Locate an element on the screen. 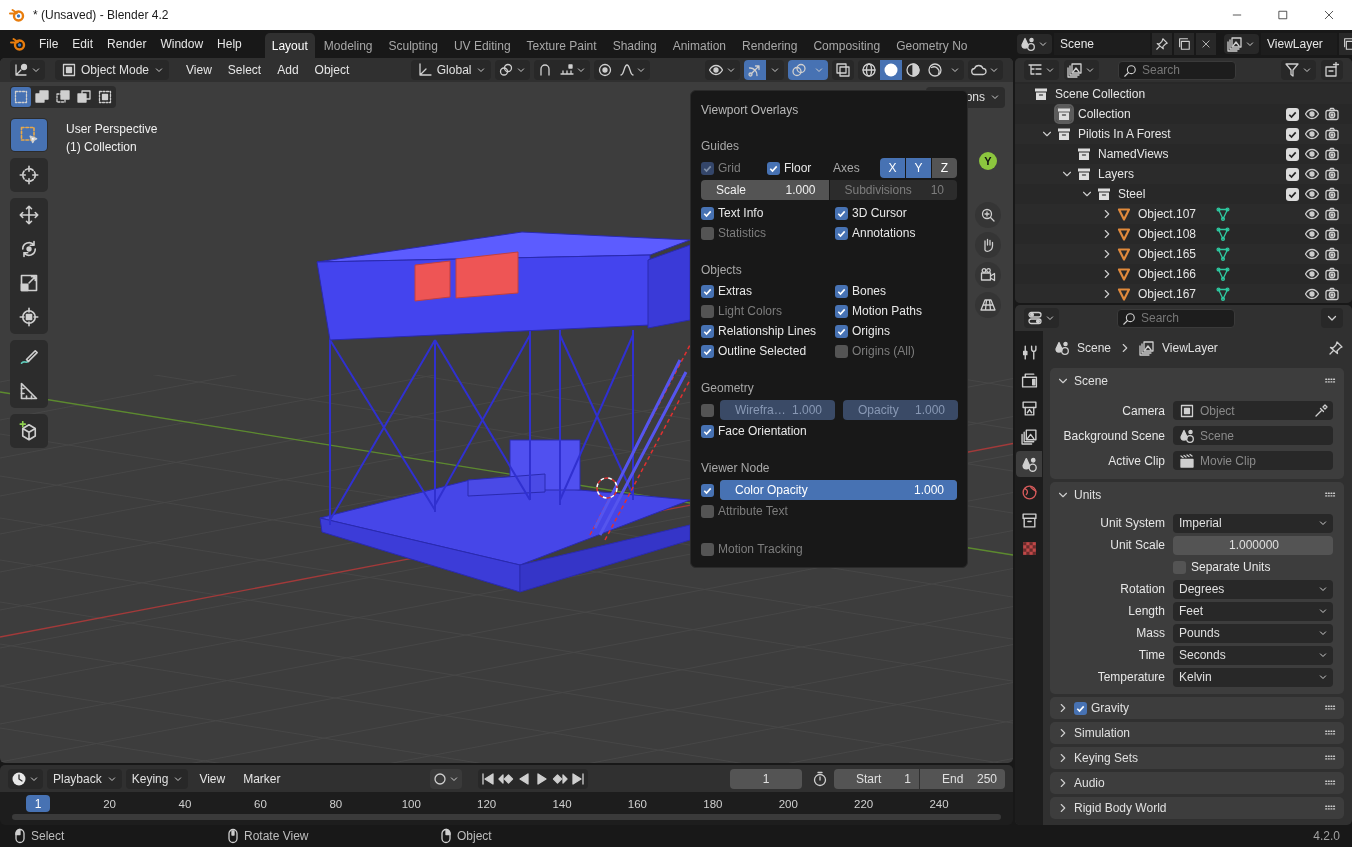 The image size is (1352, 847). workspace-tab: Shading is located at coordinates (634, 45).